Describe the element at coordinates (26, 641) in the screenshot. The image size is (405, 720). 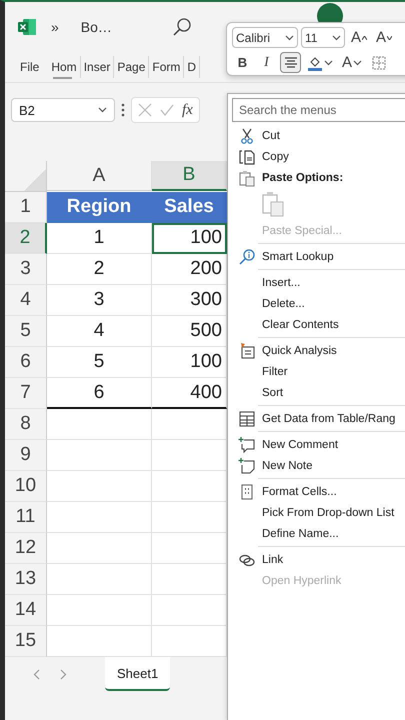
I see `row-header: 15` at that location.